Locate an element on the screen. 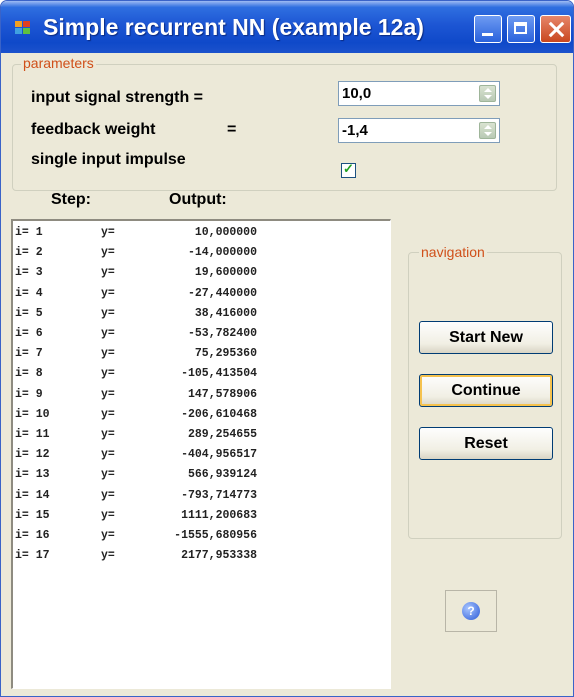  step-label: i= 3 is located at coordinates (29, 273).